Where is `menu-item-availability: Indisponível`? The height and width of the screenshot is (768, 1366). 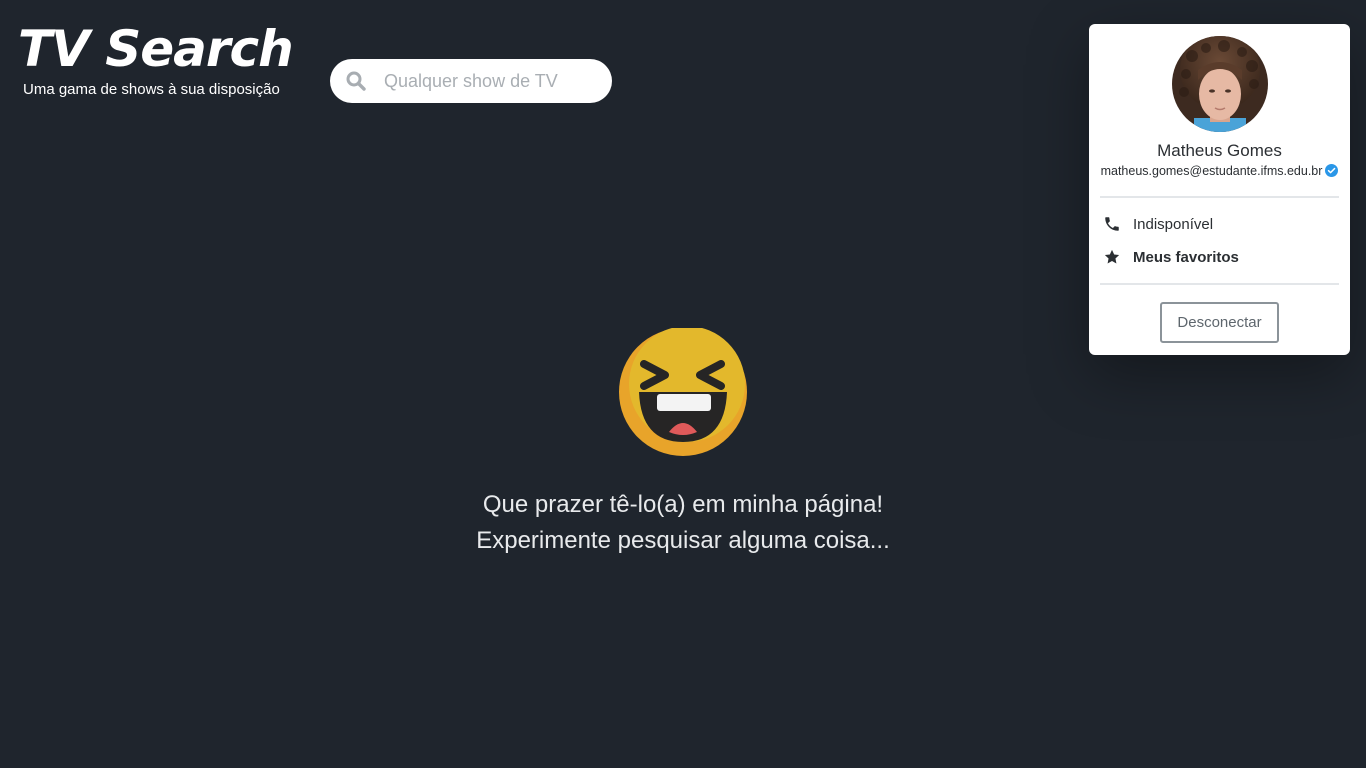
menu-item-availability: Indisponível is located at coordinates (1220, 224).